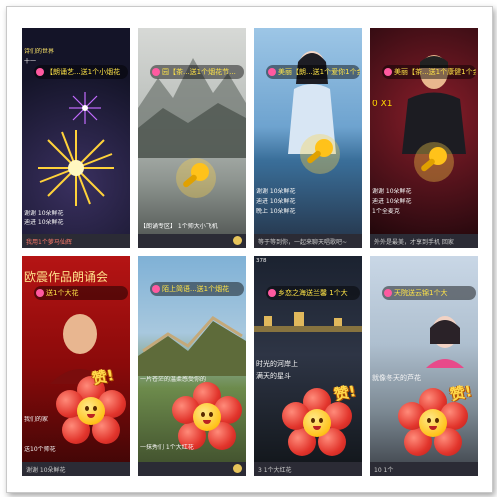 The image size is (497, 497). What do you see at coordinates (40, 449) in the screenshot?
I see `chat-line: 送10个帅花` at bounding box center [40, 449].